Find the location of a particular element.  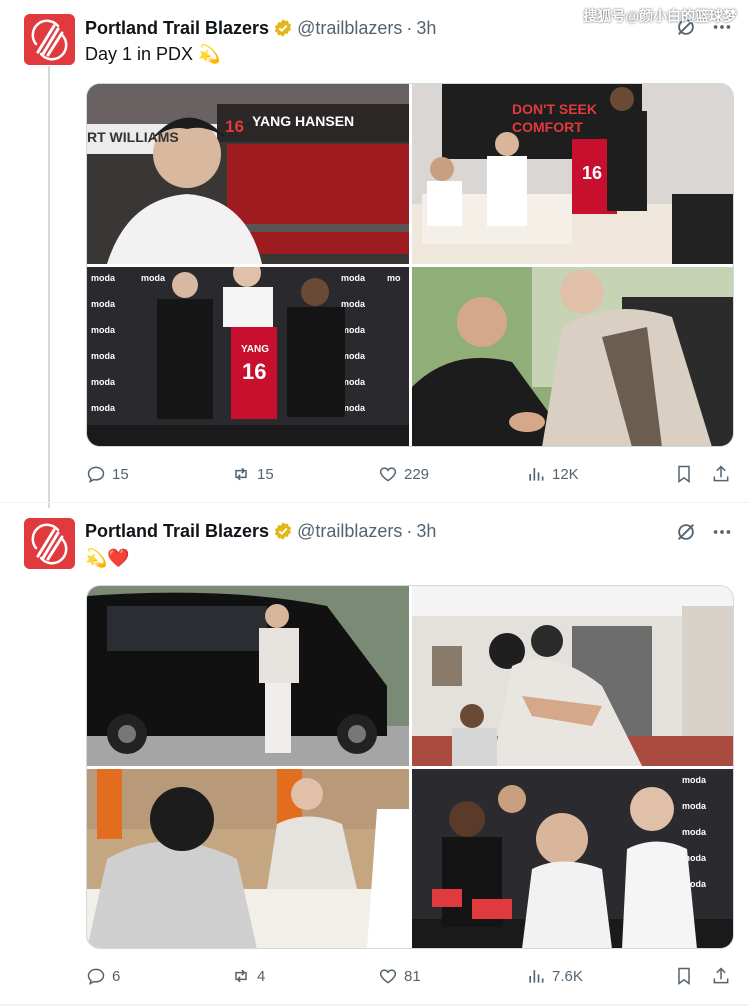

grok-icon is located at coordinates (686, 532).